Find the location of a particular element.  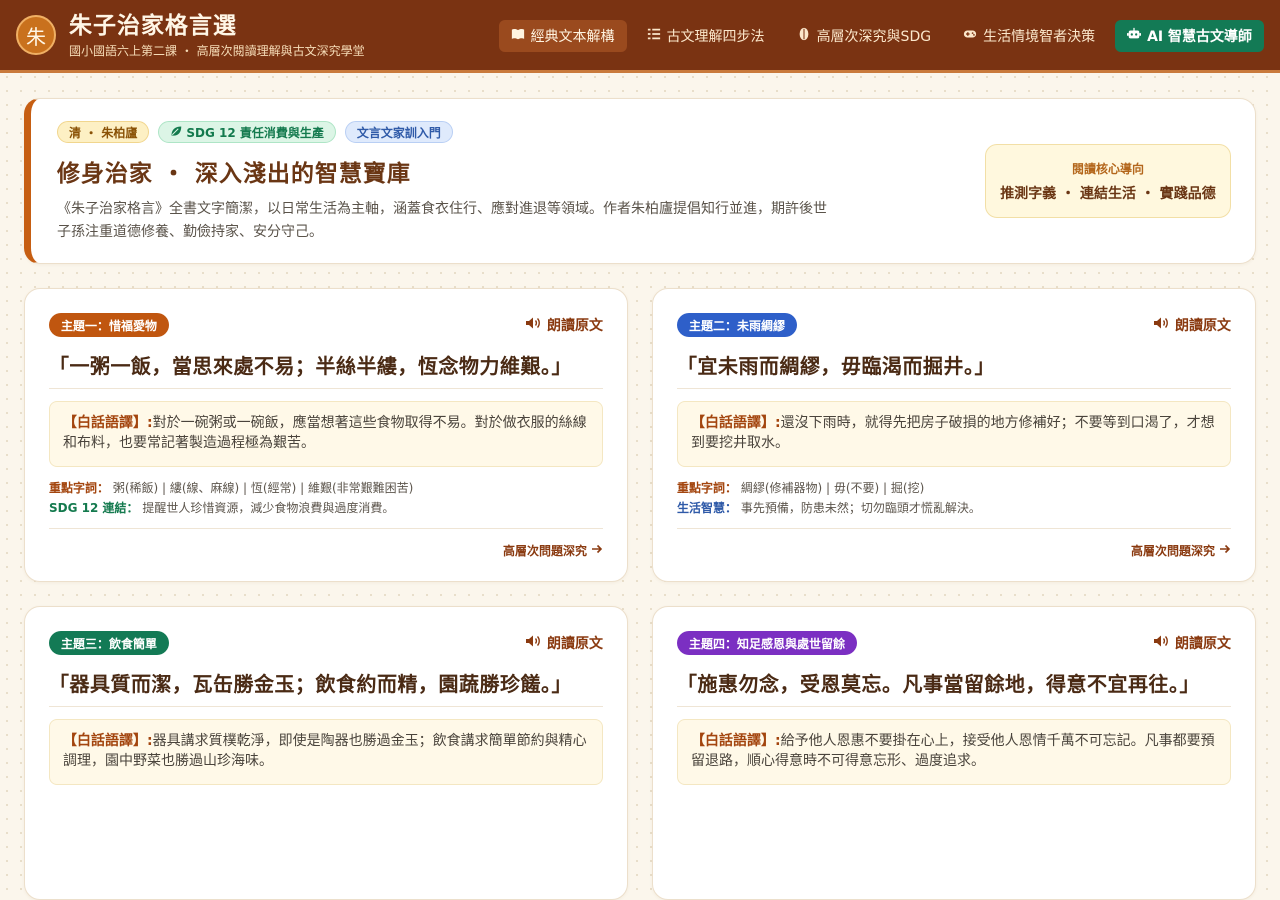

site-subtitle: 國小國語六上第二課 ・ 高層次閱讀理解與古文深究學堂 is located at coordinates (217, 50).